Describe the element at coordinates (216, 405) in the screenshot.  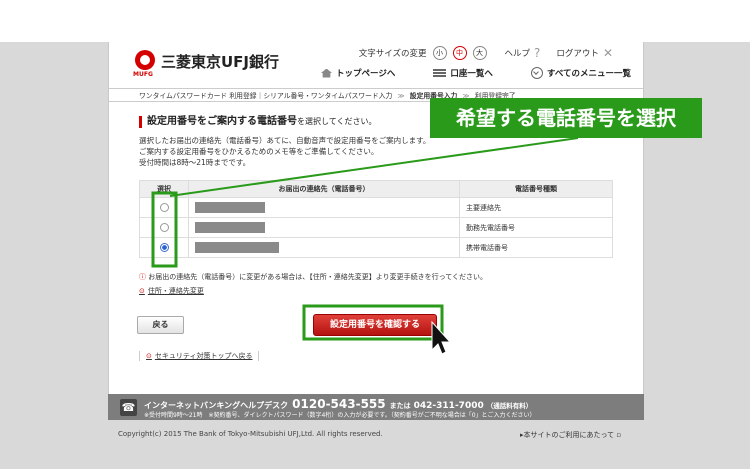
I see `helpdesk-label: インターネットバンキングヘルプデスク` at that location.